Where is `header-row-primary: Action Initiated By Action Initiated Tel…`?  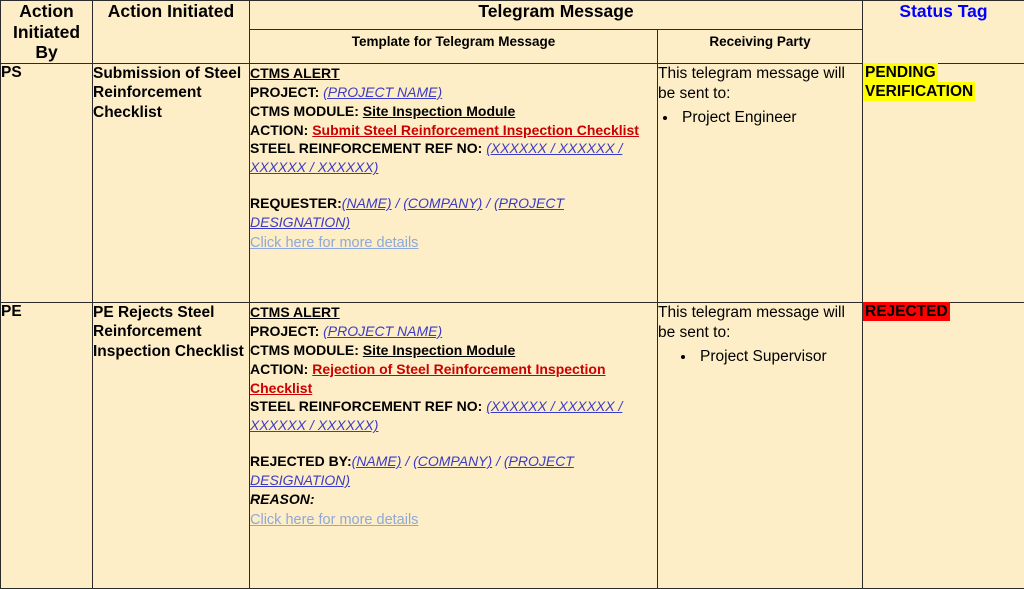
header-row-primary: Action Initiated By Action Initiated Tel… is located at coordinates (512, 15).